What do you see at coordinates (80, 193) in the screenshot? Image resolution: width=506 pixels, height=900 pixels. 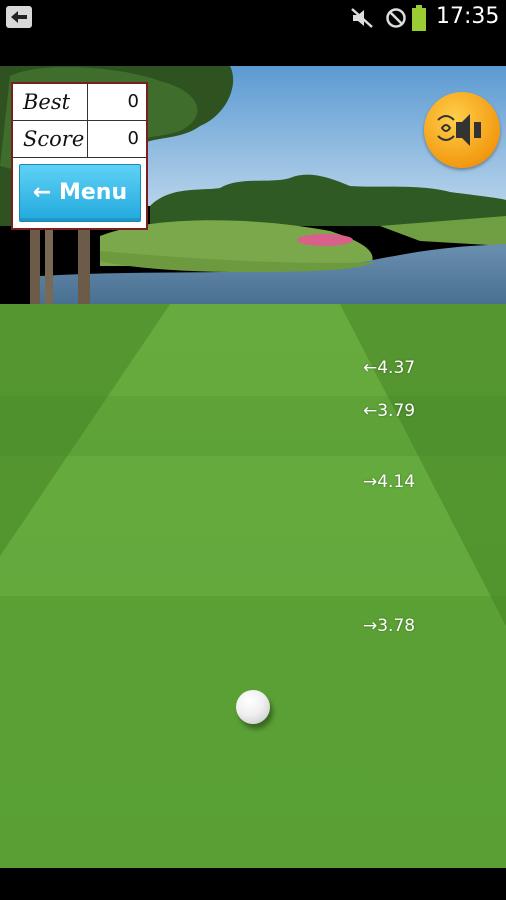 I see `menu-button: ← Menu` at bounding box center [80, 193].